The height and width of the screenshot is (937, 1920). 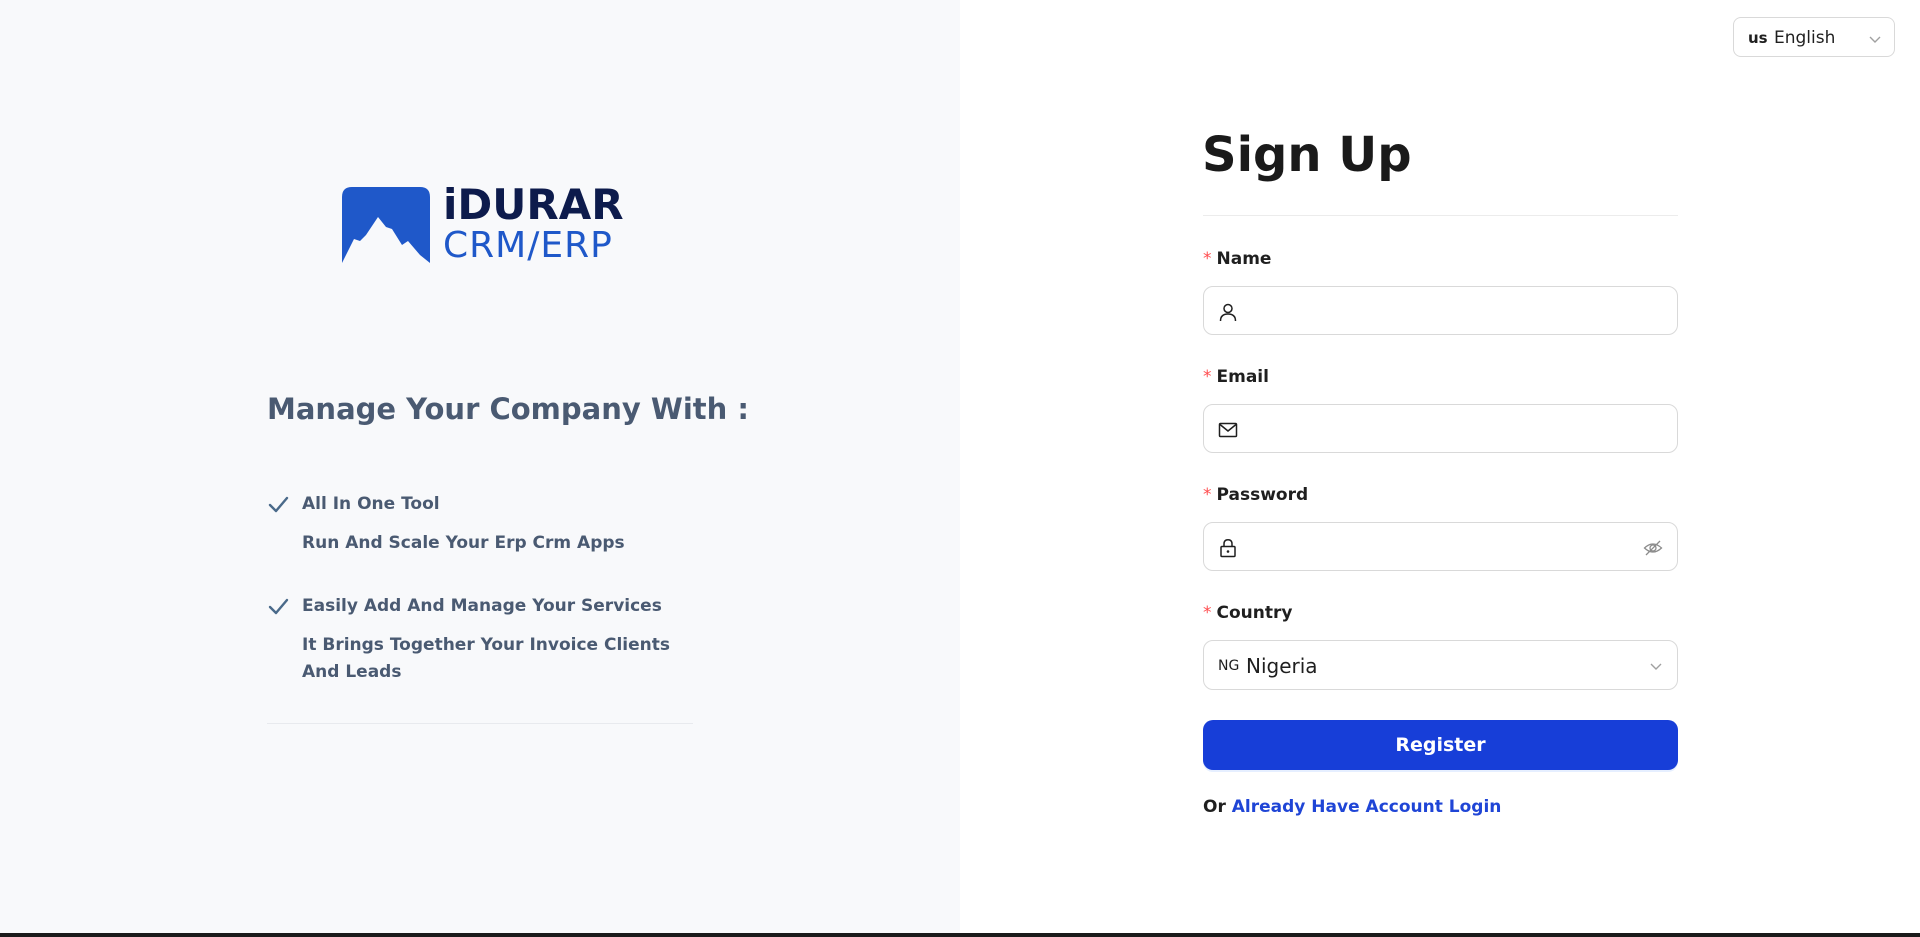 I want to click on email-label-text: Email, so click(x=1242, y=377).